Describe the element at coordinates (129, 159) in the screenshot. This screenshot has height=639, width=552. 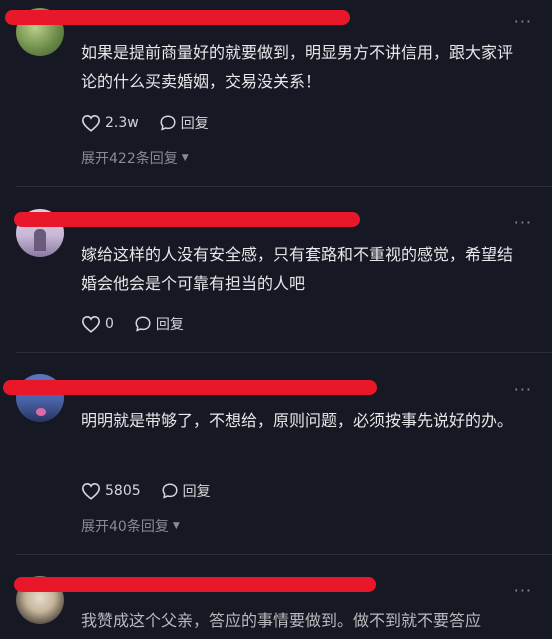
I see `expand-replies-label: 展开422条回复` at that location.